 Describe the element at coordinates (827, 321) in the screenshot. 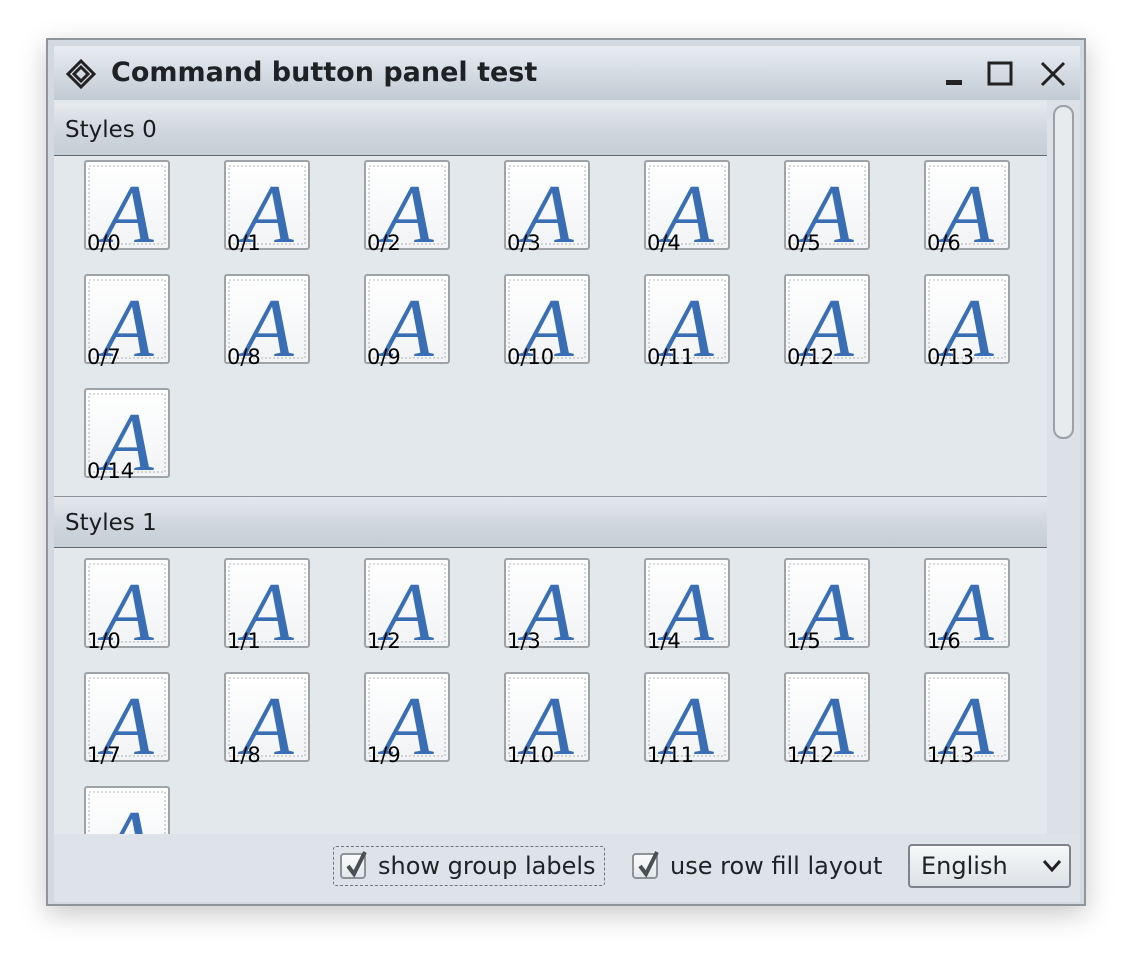

I see `command-button: A 0/12` at that location.